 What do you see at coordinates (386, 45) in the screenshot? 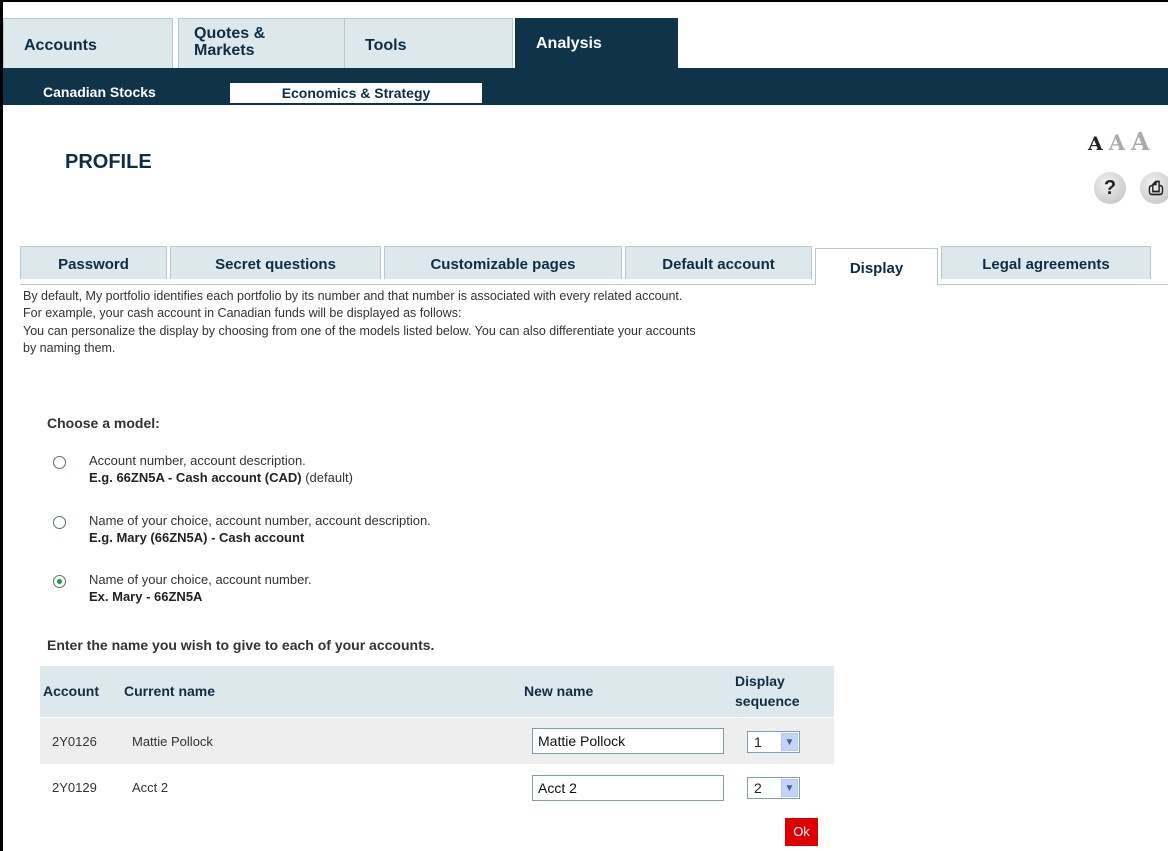
I see `tab-tools-label: Tools` at bounding box center [386, 45].